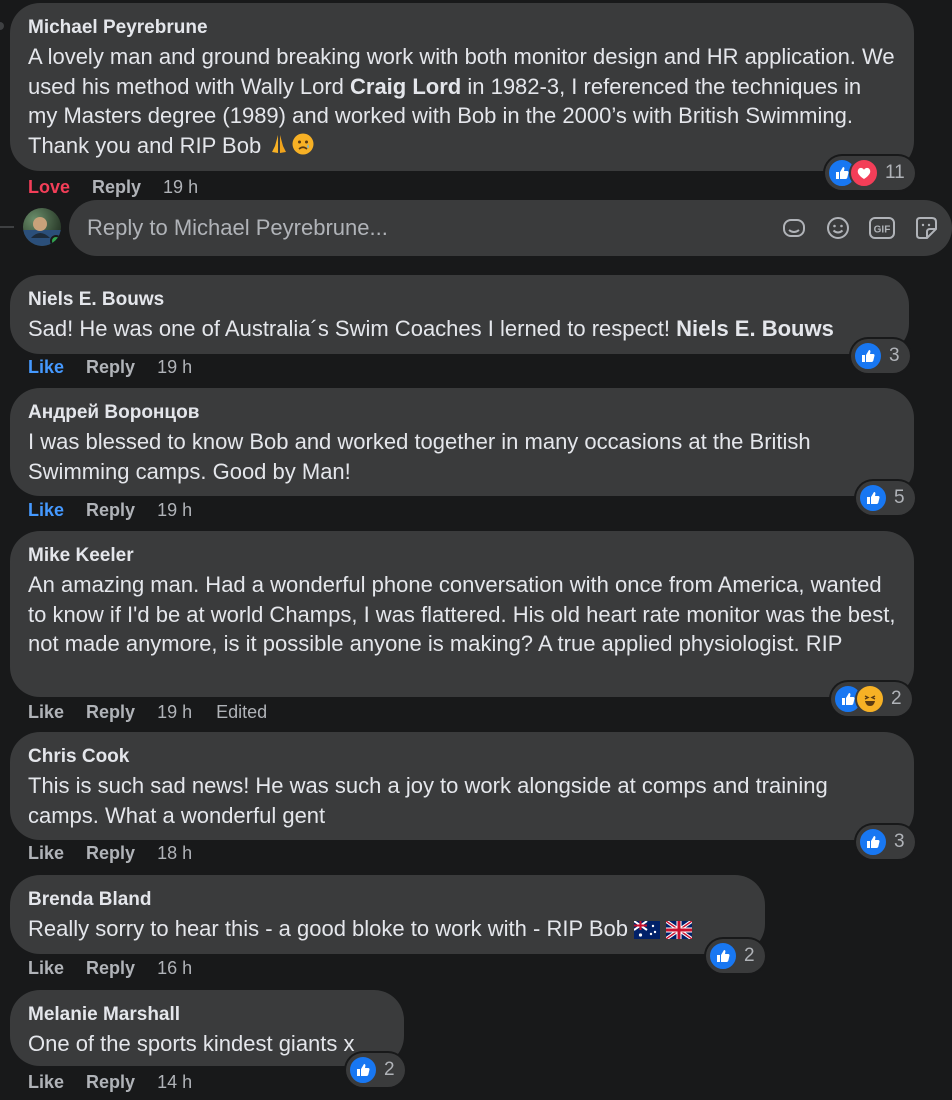 The width and height of the screenshot is (952, 1100). What do you see at coordinates (926, 228) in the screenshot?
I see `sticker-icon` at bounding box center [926, 228].